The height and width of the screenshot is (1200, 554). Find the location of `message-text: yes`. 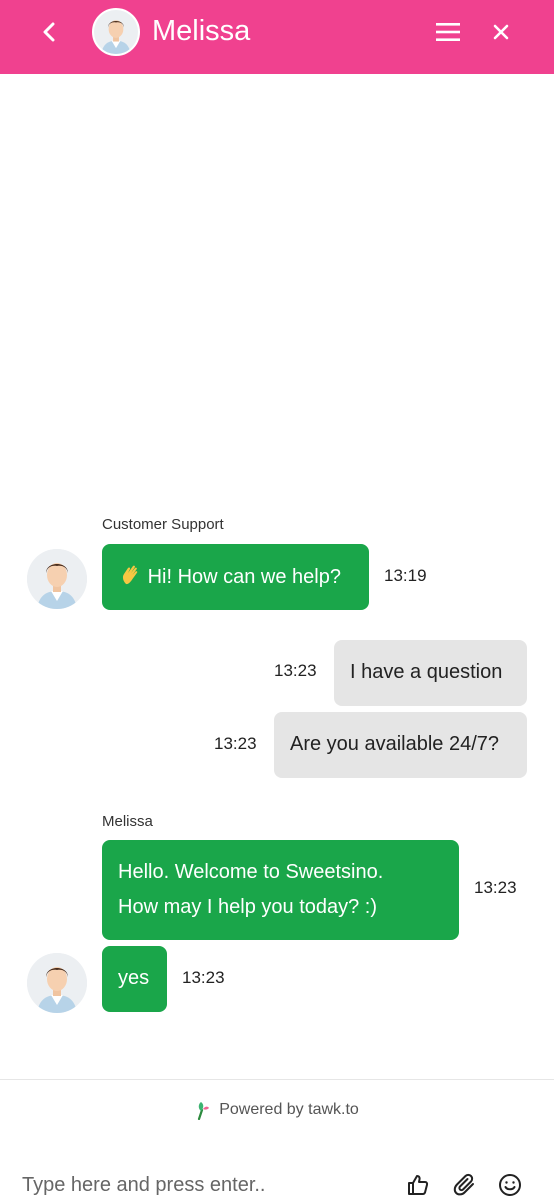

message-text: yes is located at coordinates (134, 978).